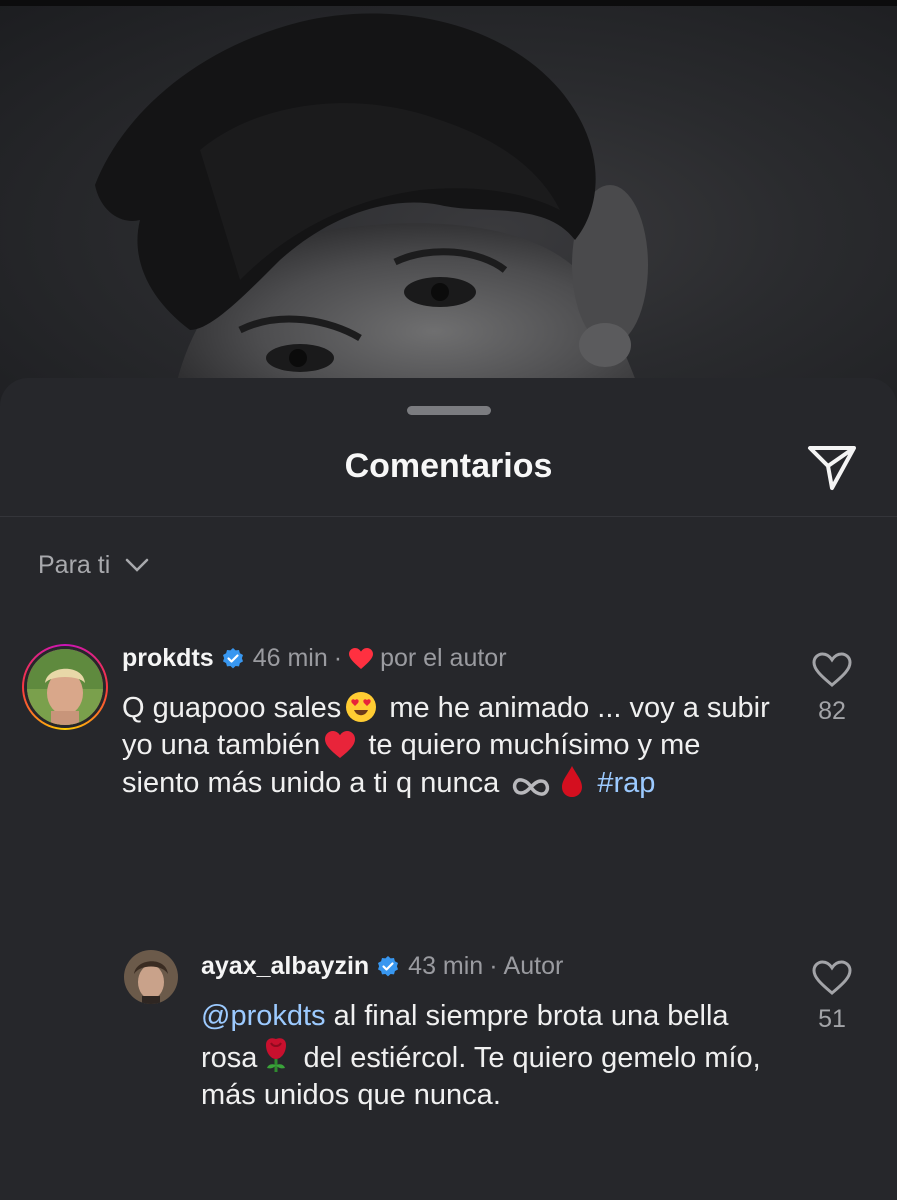 The height and width of the screenshot is (1200, 897). What do you see at coordinates (531, 787) in the screenshot?
I see `infinity-emoji-icon` at bounding box center [531, 787].